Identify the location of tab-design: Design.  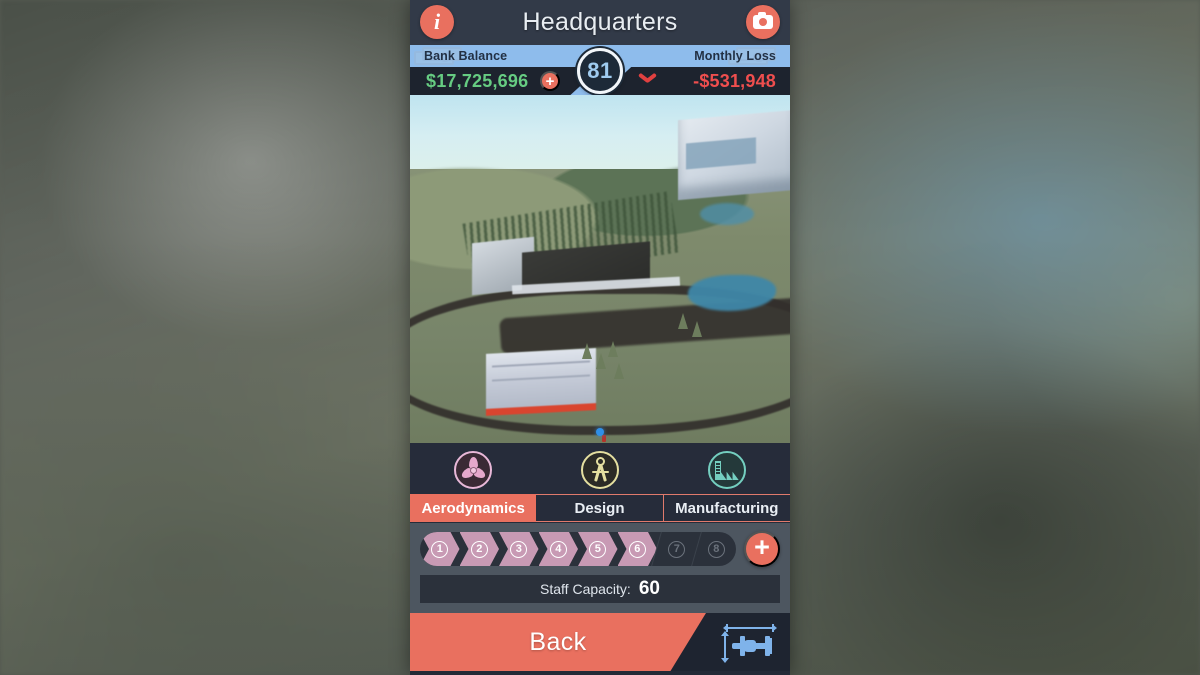
(600, 508).